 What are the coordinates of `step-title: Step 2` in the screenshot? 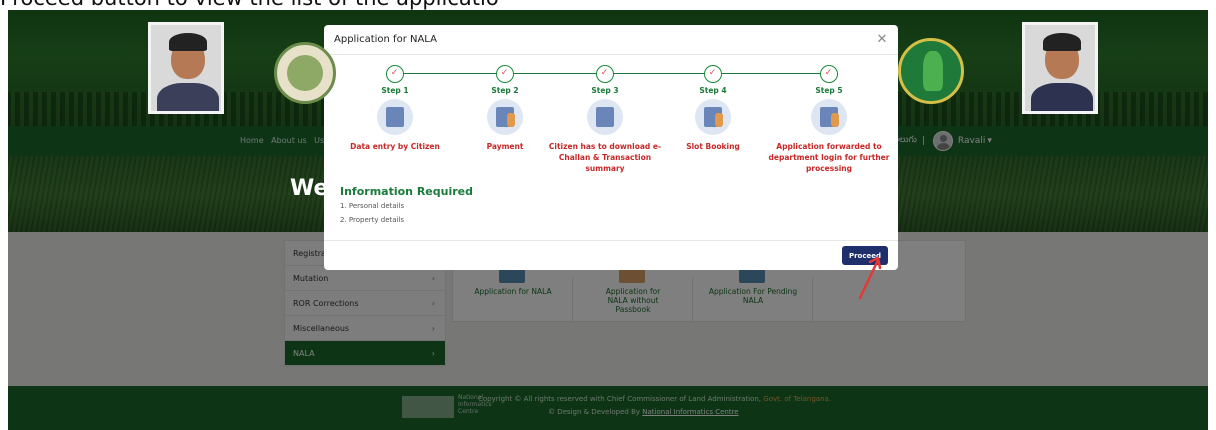 It's located at (505, 90).